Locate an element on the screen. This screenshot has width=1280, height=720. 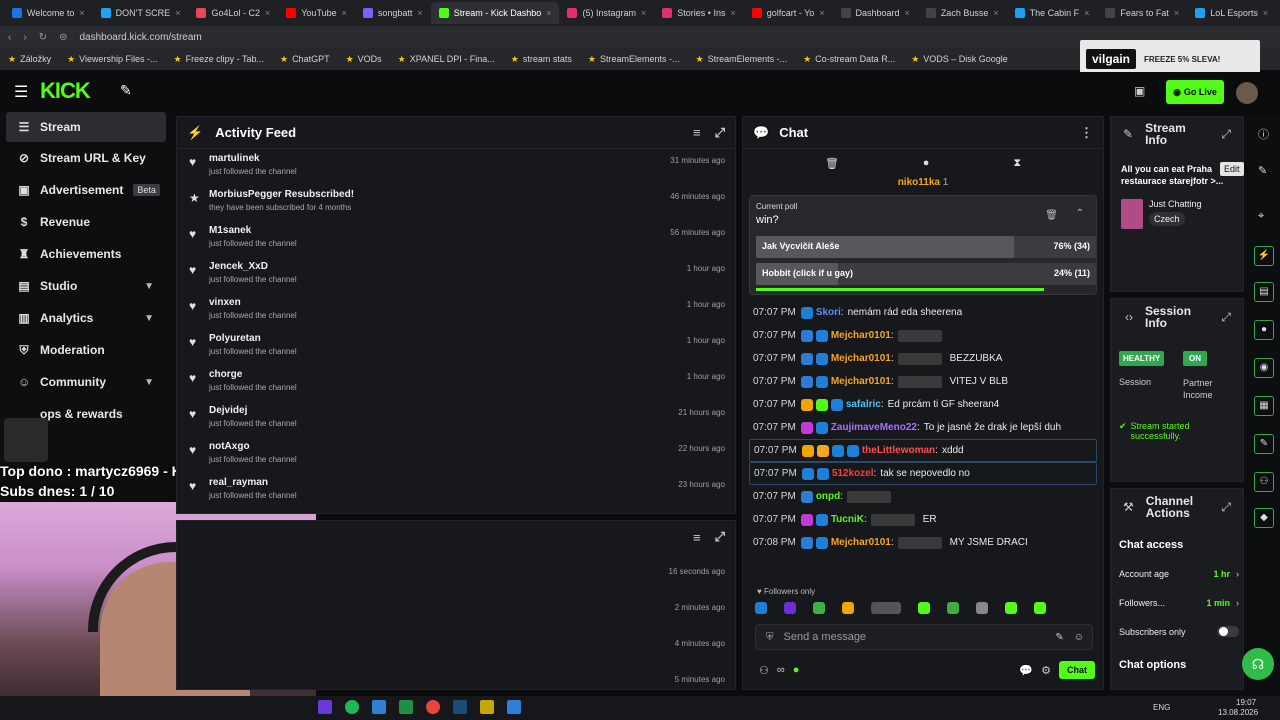
reload-icon: ↻ is located at coordinates (43, 37).